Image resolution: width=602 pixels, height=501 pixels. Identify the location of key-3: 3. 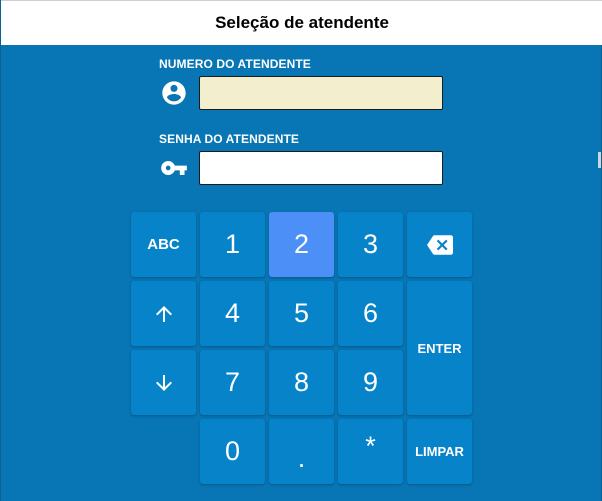
(370, 244).